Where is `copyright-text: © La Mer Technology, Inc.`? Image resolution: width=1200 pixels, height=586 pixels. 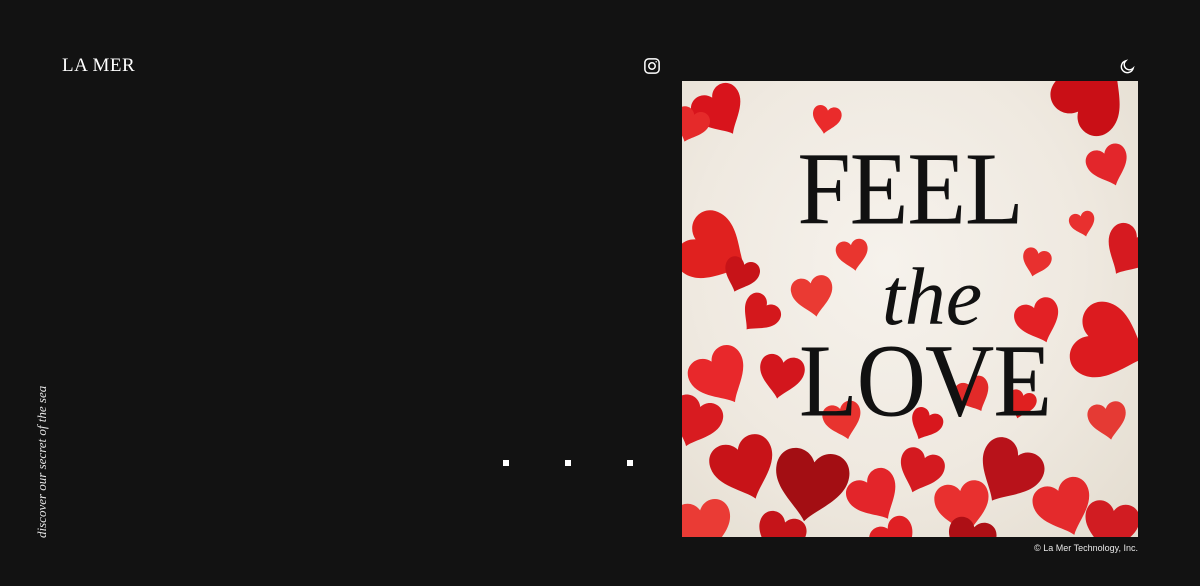 copyright-text: © La Mer Technology, Inc. is located at coordinates (1086, 548).